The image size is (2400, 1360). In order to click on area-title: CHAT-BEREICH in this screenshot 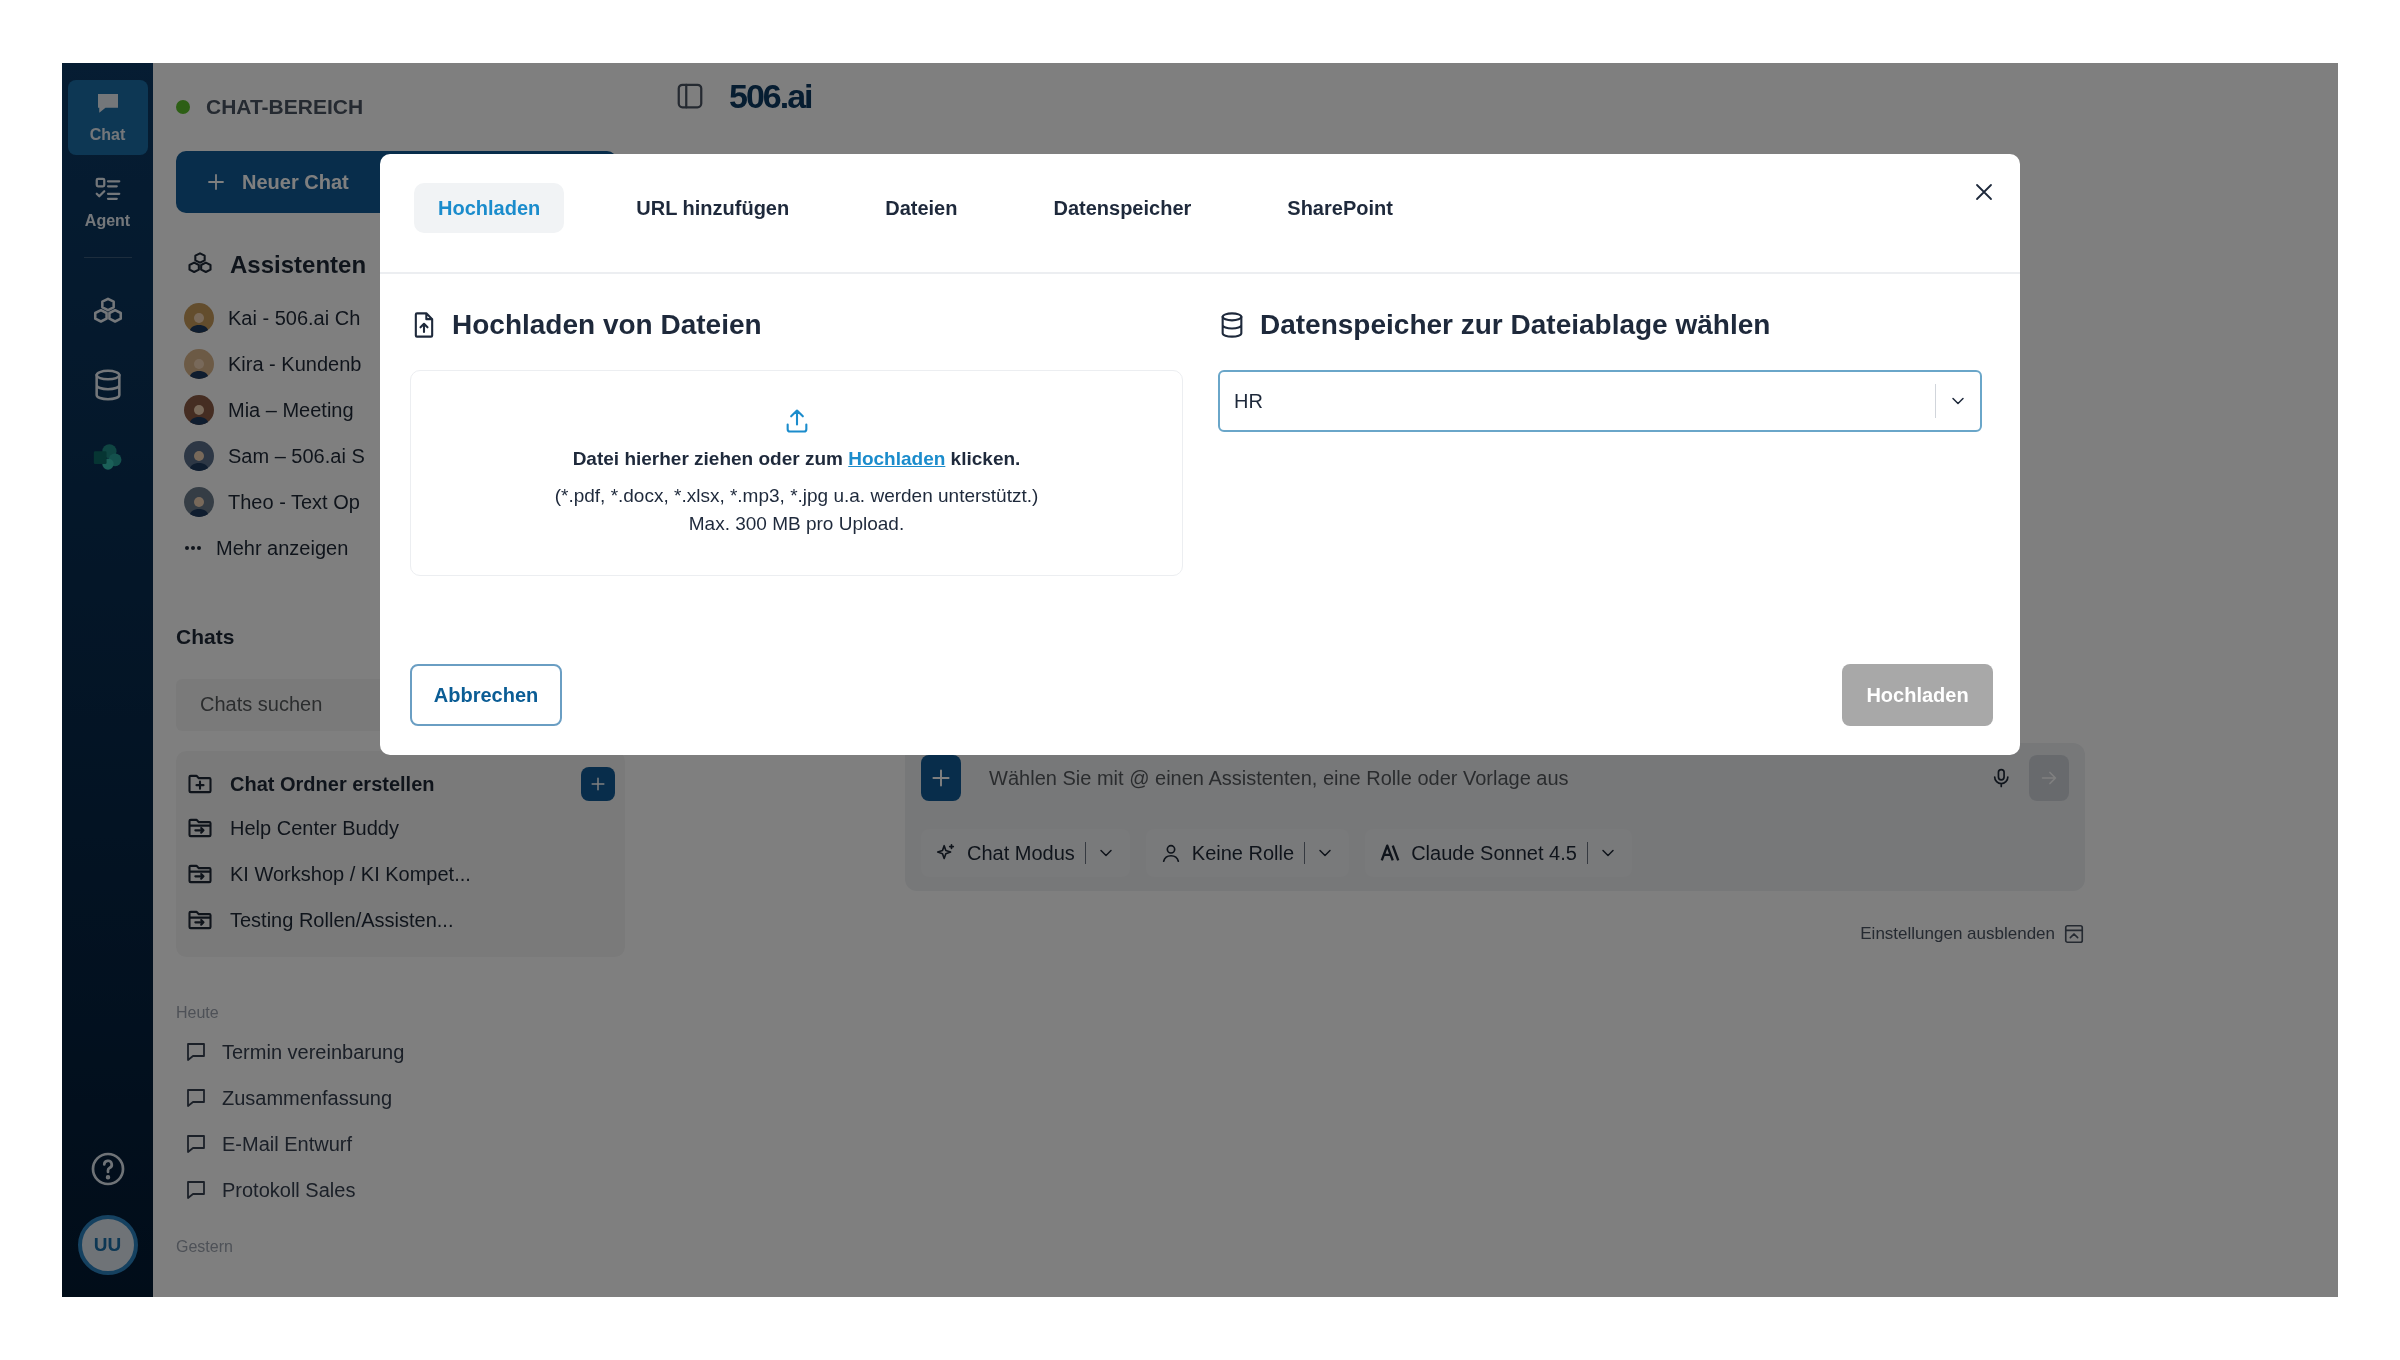, I will do `click(285, 107)`.